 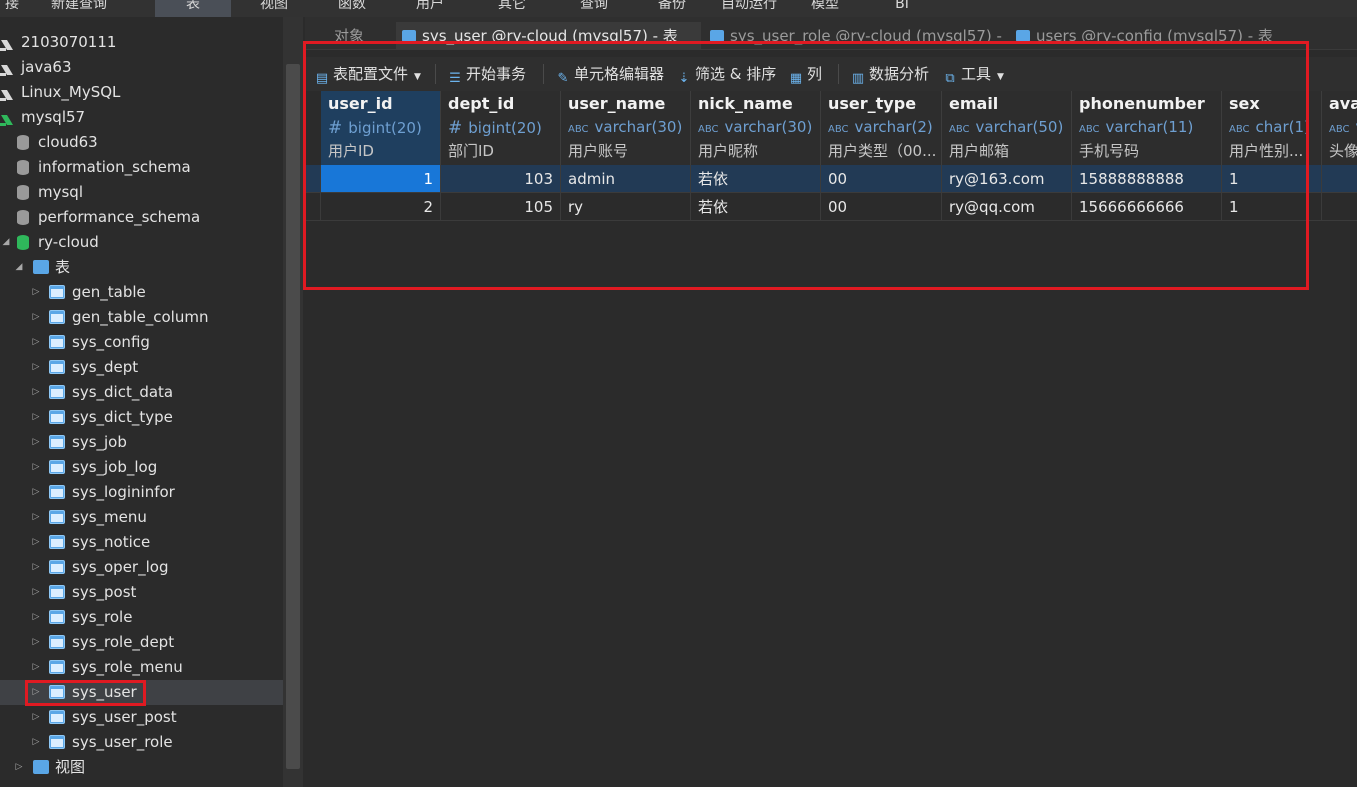 What do you see at coordinates (141, 242) in the screenshot?
I see `database-item: ◢ ry-cloud` at bounding box center [141, 242].